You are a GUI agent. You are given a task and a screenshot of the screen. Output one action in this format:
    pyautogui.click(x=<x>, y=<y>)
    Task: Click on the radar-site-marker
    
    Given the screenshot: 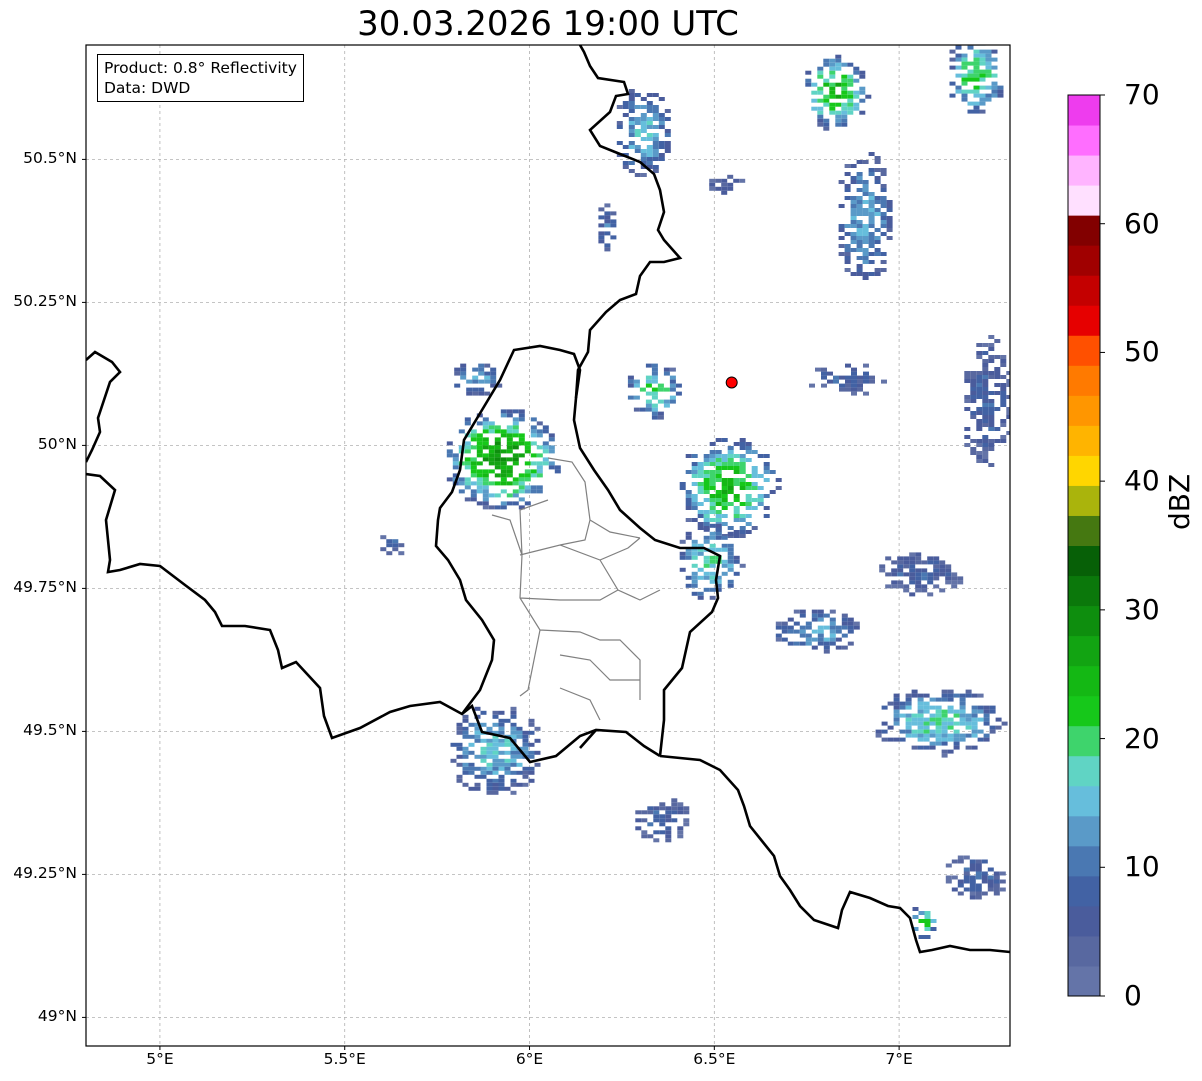 What is the action you would take?
    pyautogui.click(x=731, y=382)
    